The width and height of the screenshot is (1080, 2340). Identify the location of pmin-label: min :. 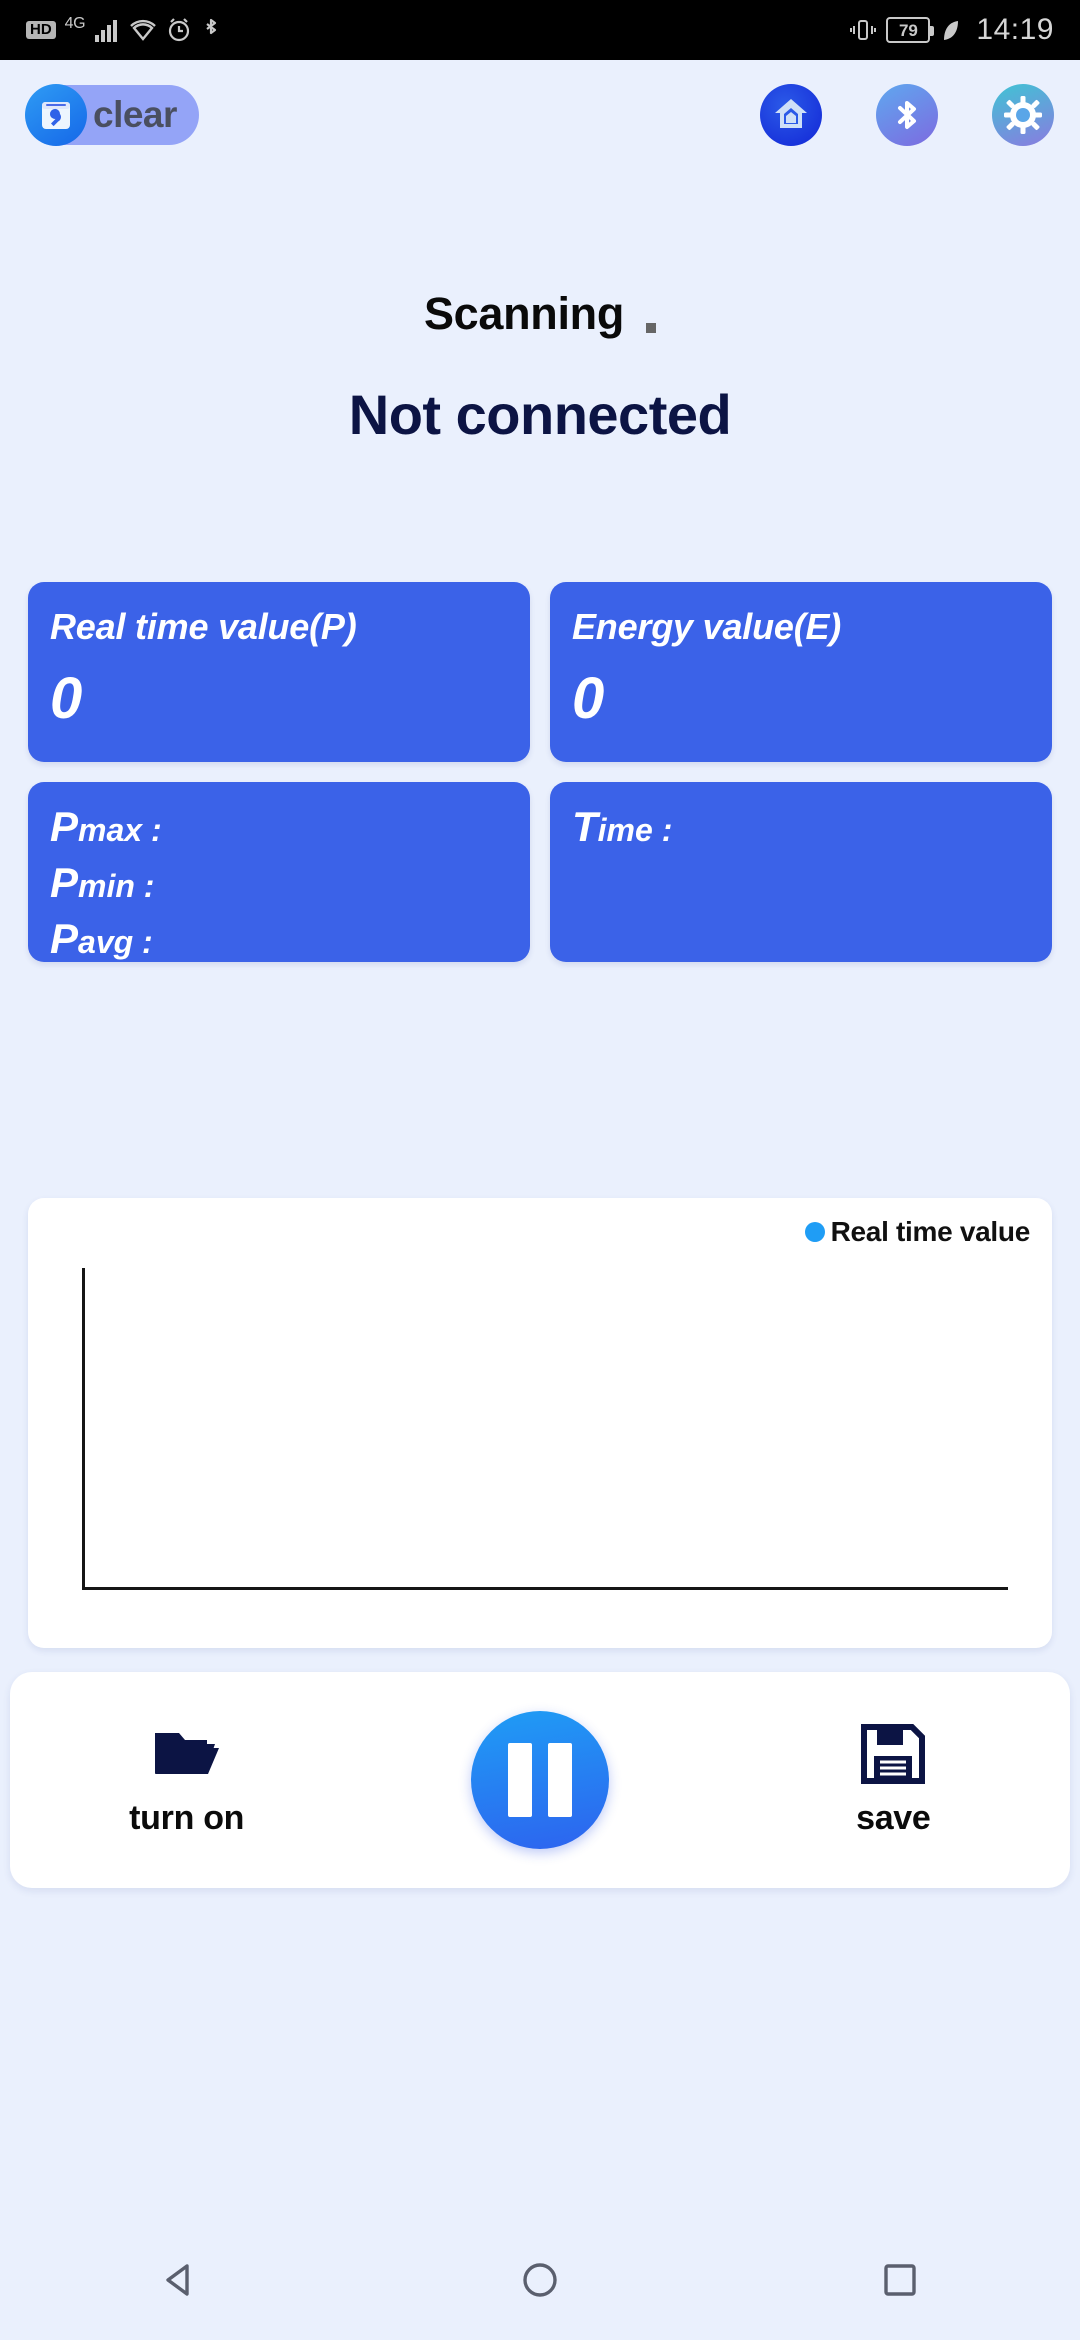
(116, 886).